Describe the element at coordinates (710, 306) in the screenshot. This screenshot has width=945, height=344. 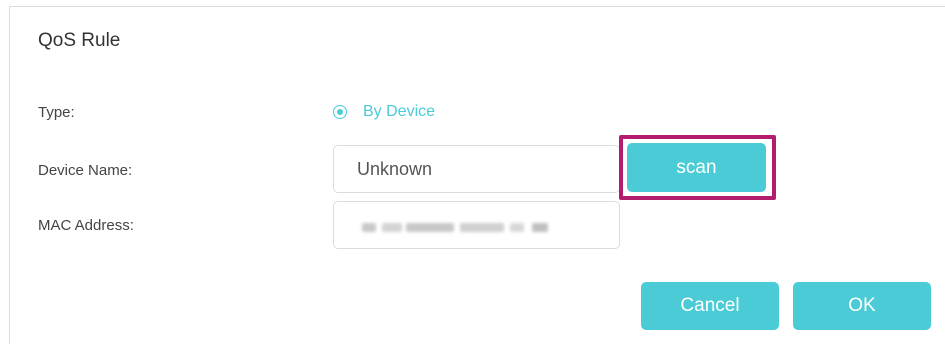
I see `cancel-button: Cancel` at that location.